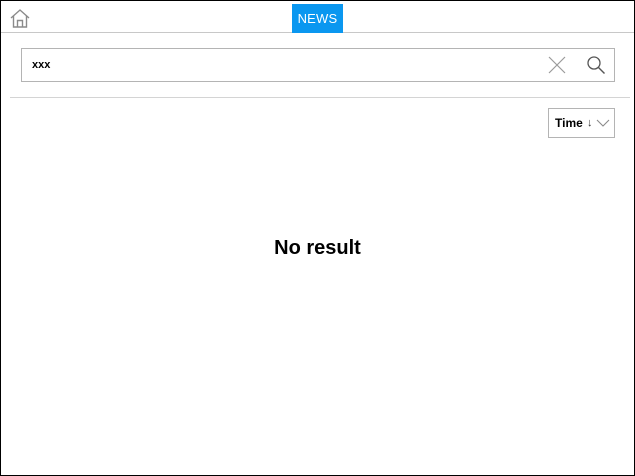  I want to click on divider, so click(320, 97).